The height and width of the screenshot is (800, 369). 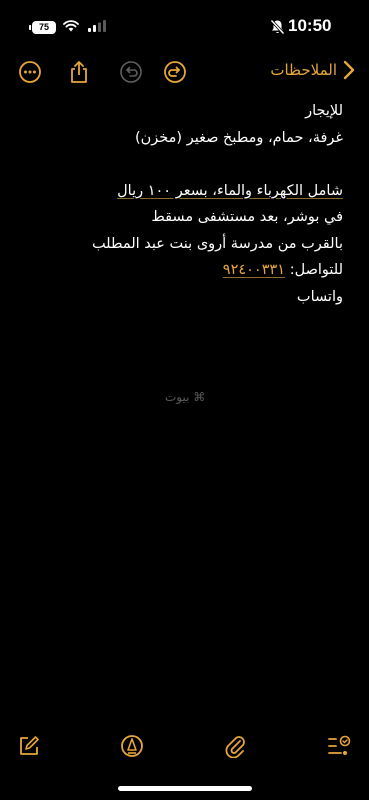 What do you see at coordinates (316, 270) in the screenshot?
I see `contact-label: للتواصل:` at bounding box center [316, 270].